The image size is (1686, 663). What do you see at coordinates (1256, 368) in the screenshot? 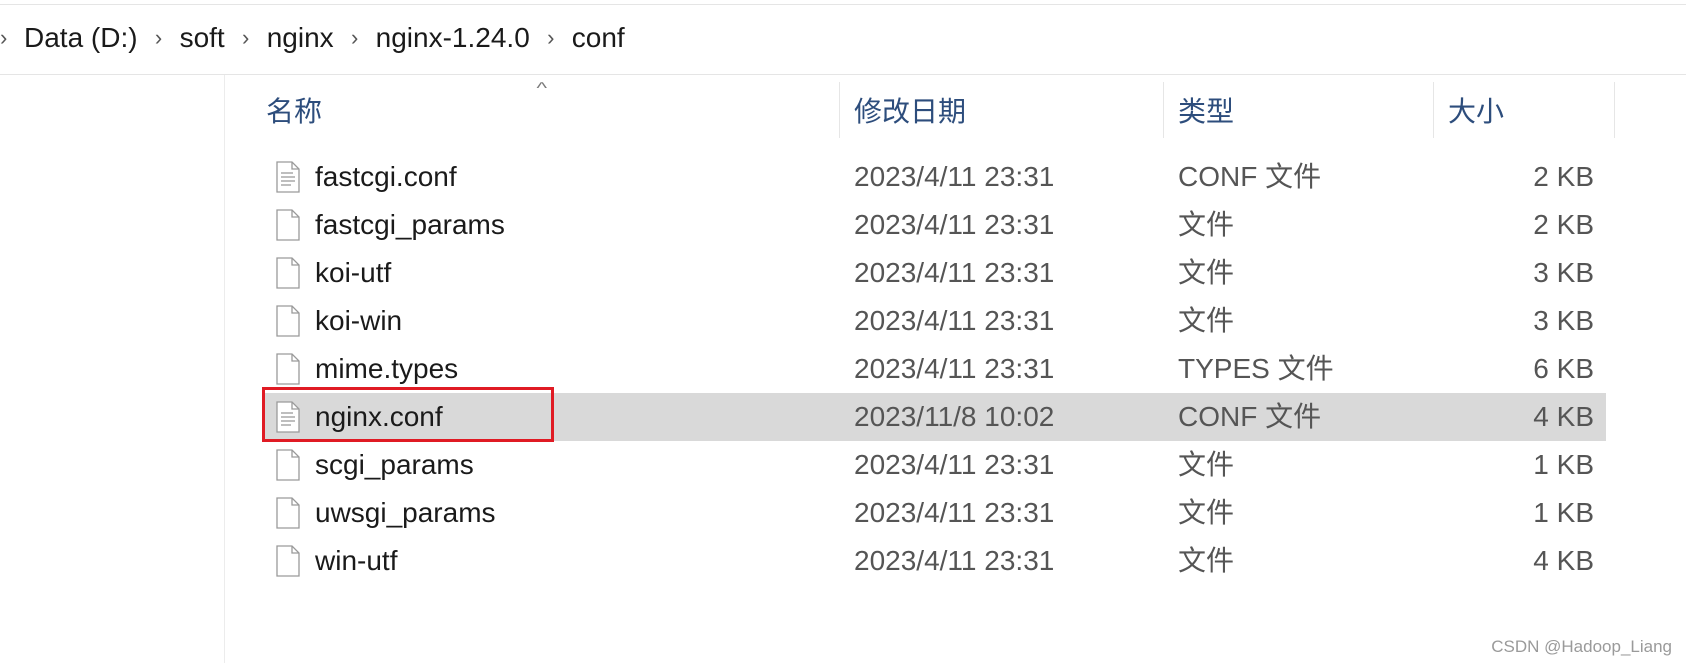
I see `file-type: TYPES 文件` at bounding box center [1256, 368].